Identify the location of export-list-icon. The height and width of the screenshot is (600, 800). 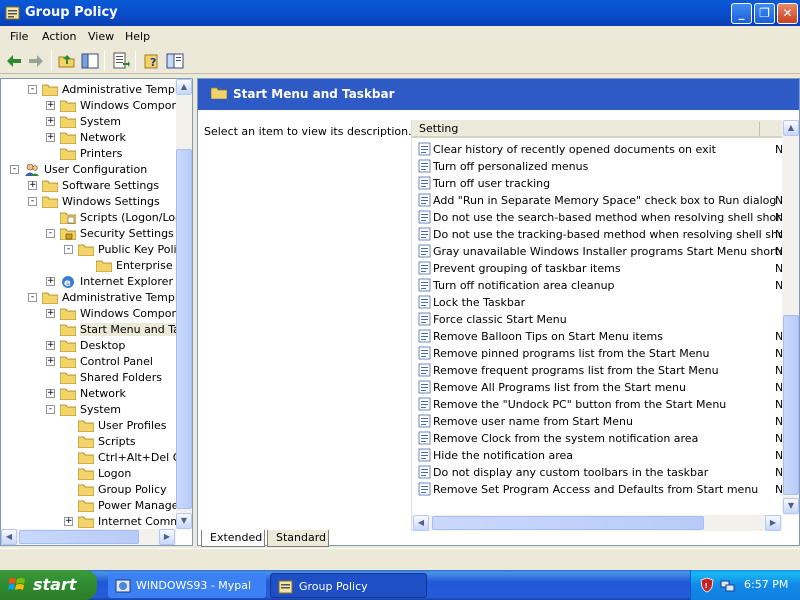
(121, 61).